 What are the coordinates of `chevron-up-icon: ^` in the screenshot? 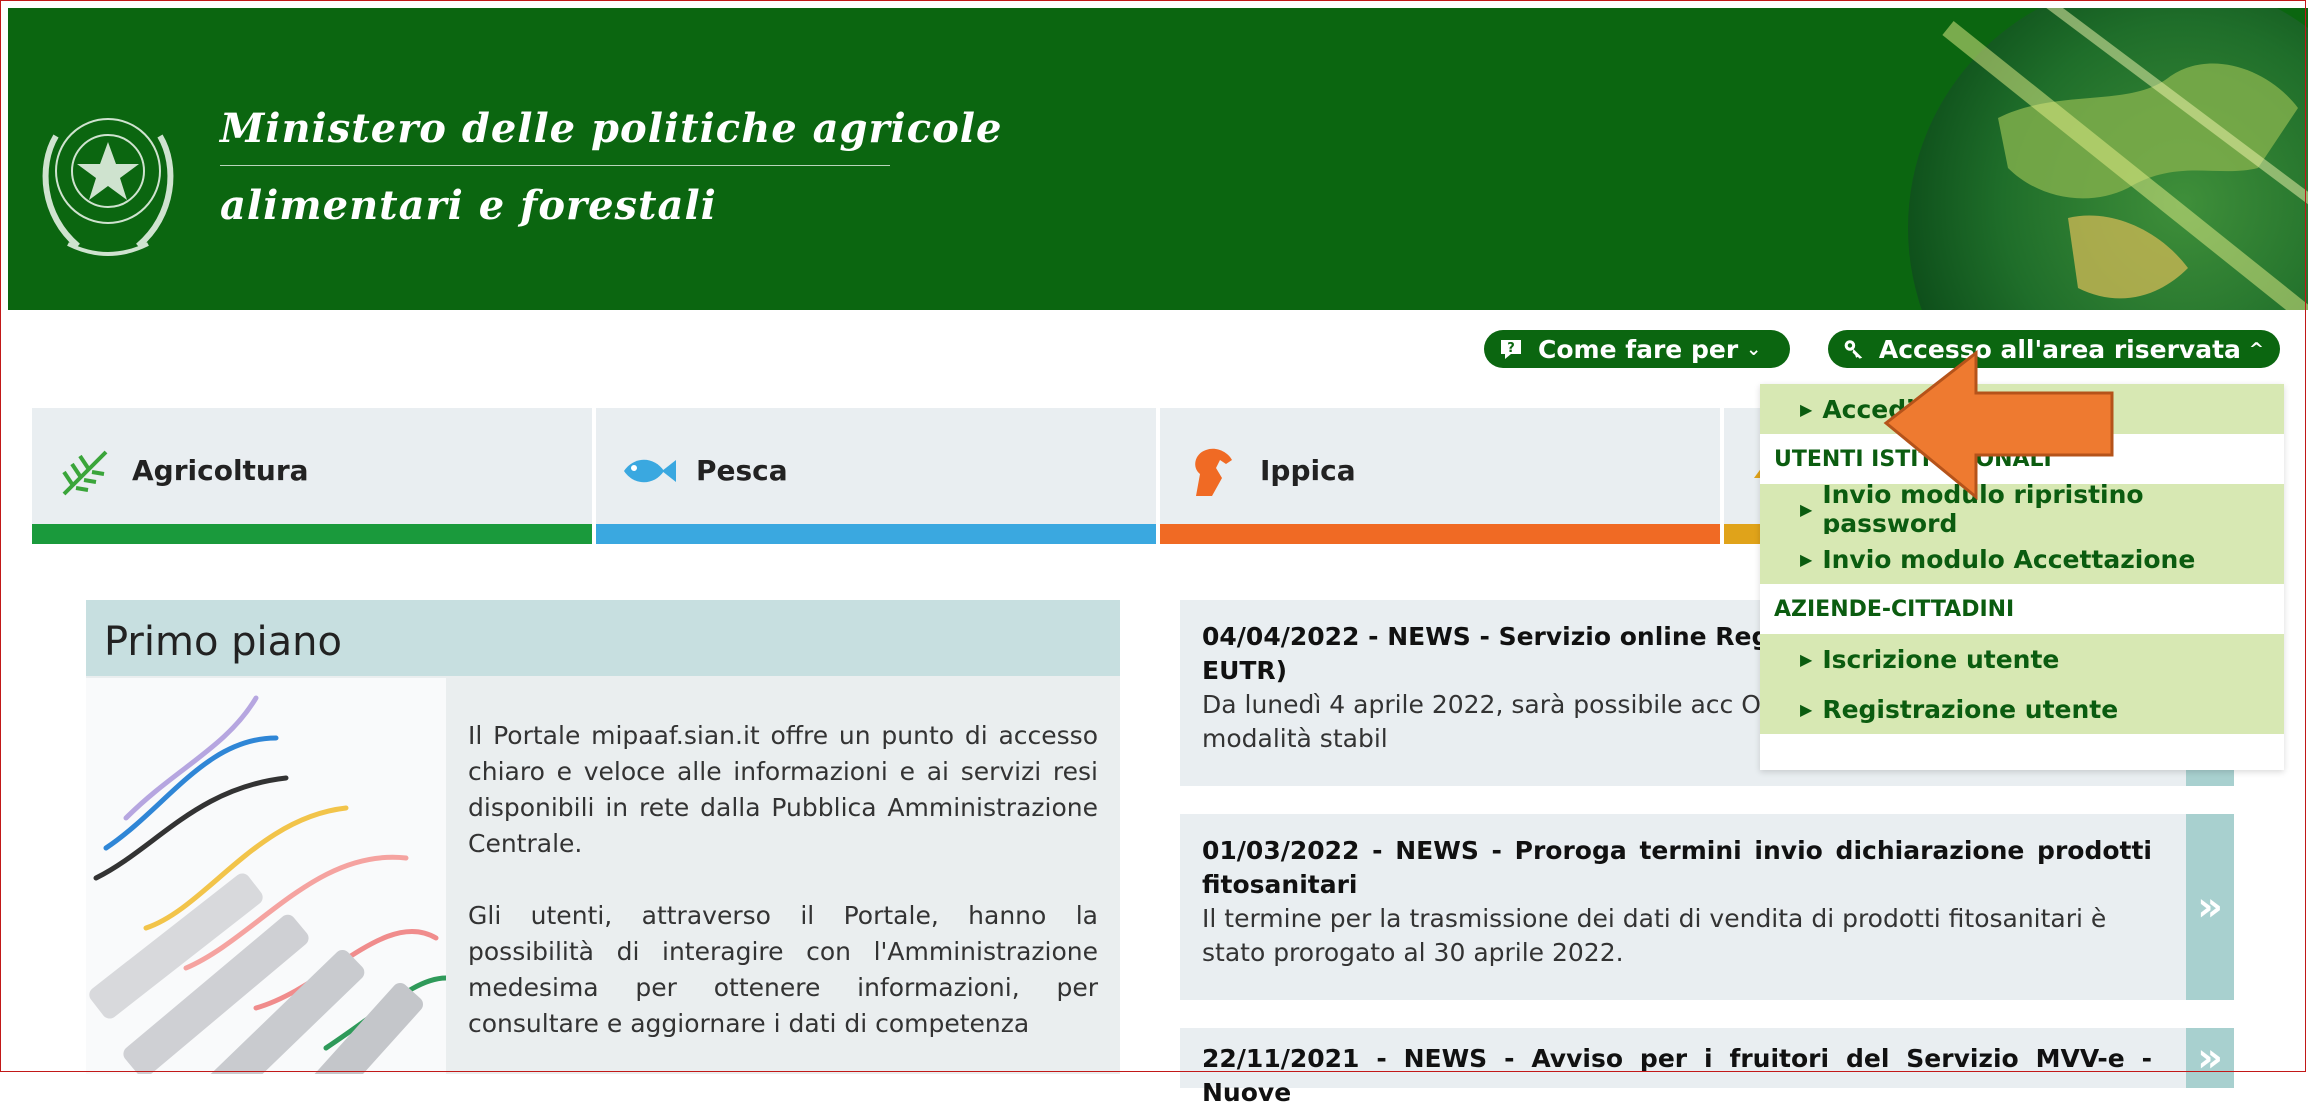 It's located at (2256, 349).